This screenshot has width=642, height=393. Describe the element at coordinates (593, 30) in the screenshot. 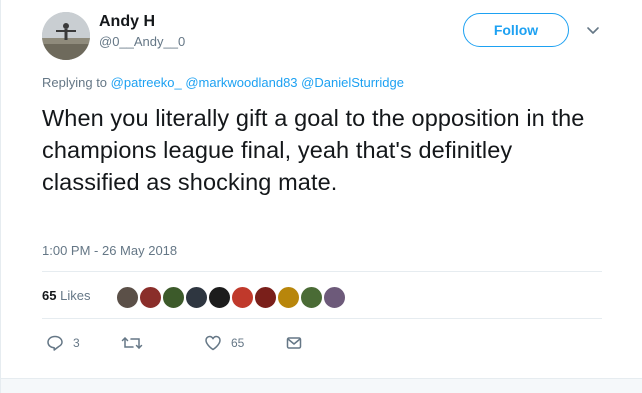

I see `chevron-down-icon` at that location.